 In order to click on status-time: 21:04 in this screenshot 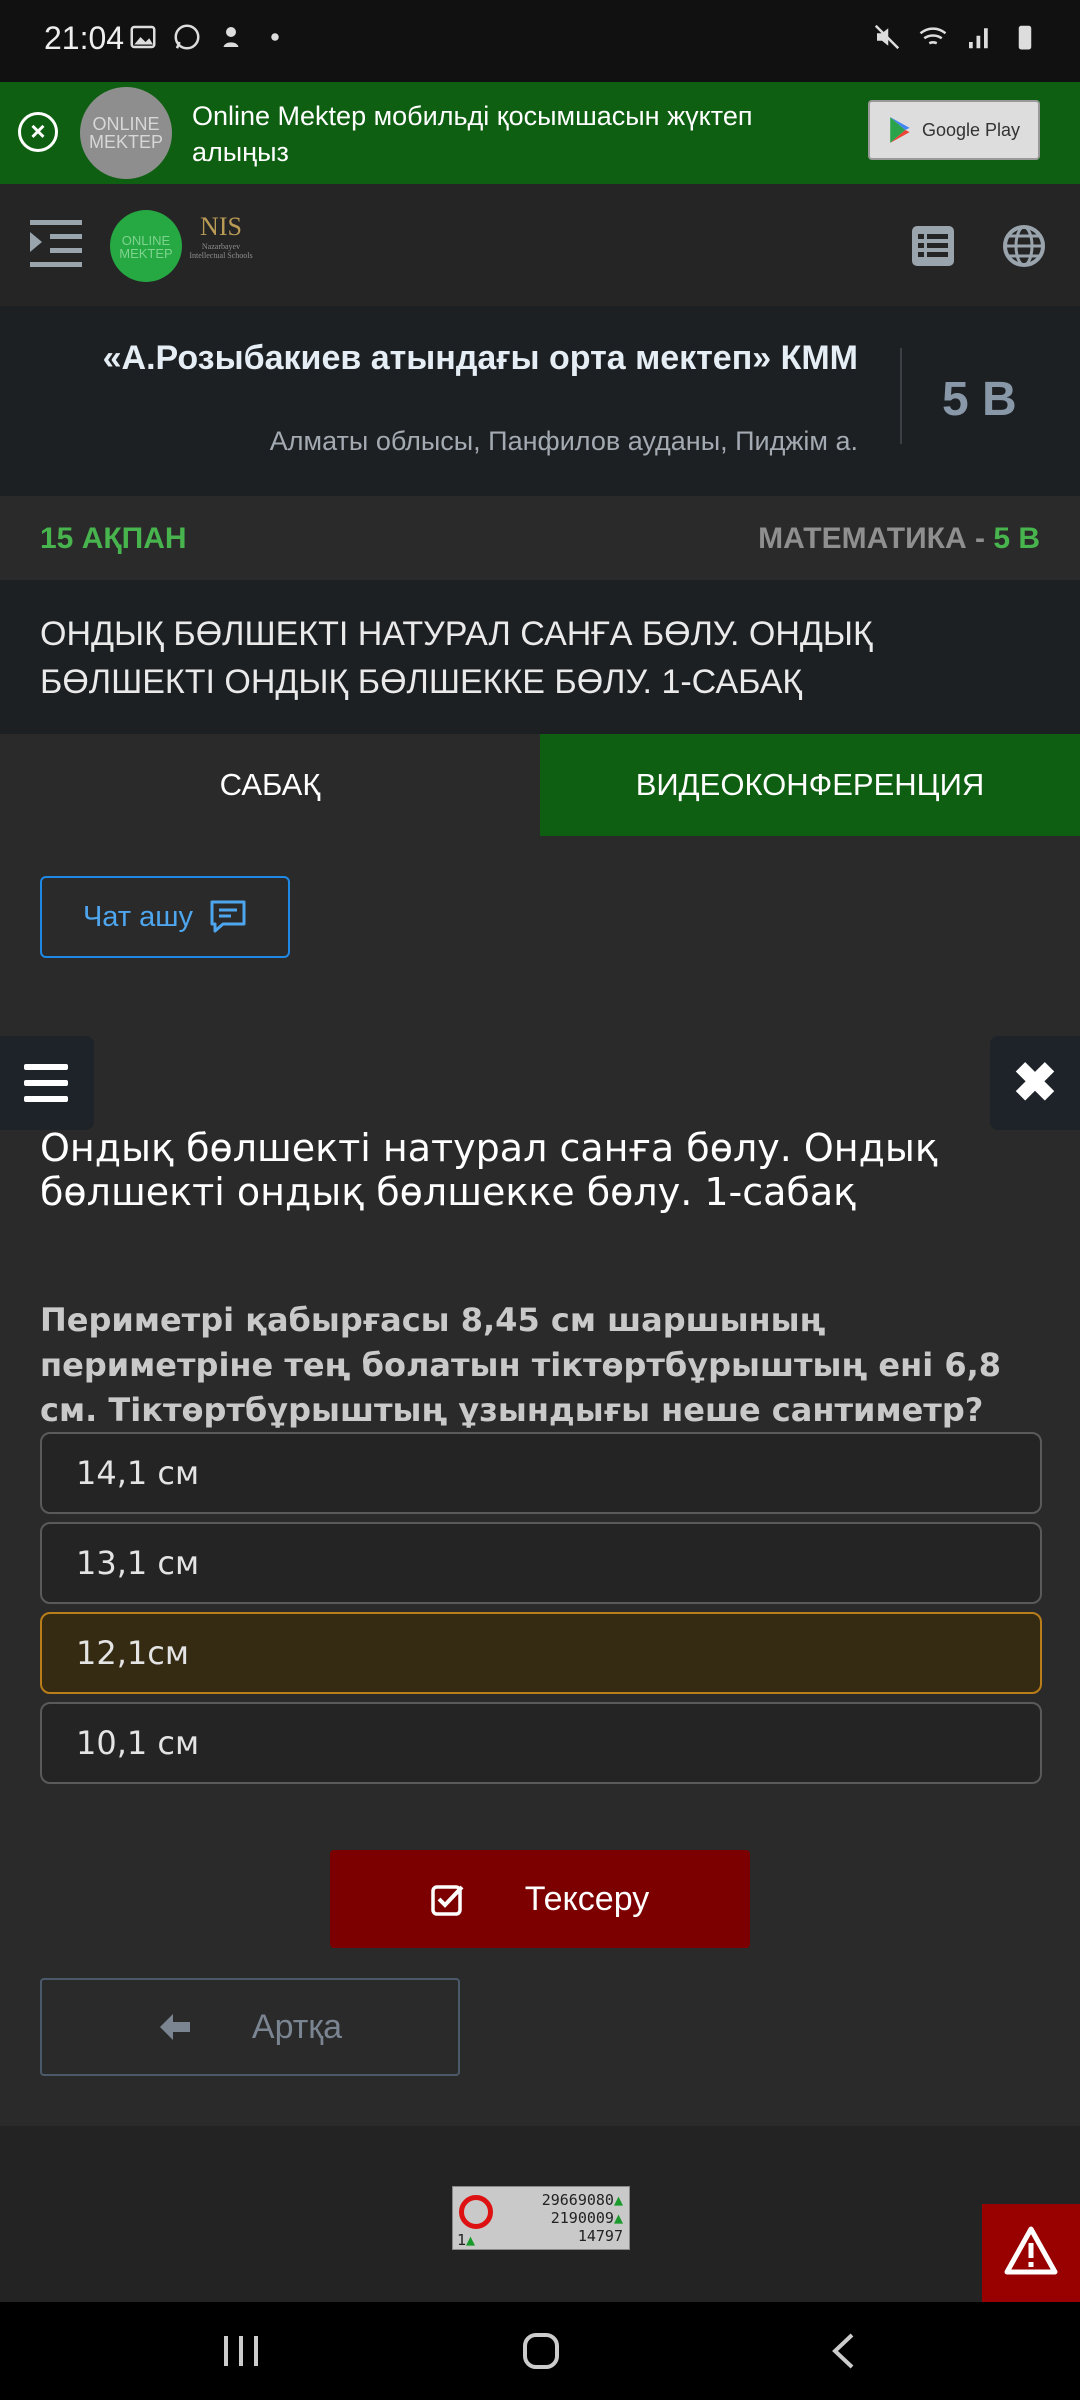, I will do `click(84, 38)`.